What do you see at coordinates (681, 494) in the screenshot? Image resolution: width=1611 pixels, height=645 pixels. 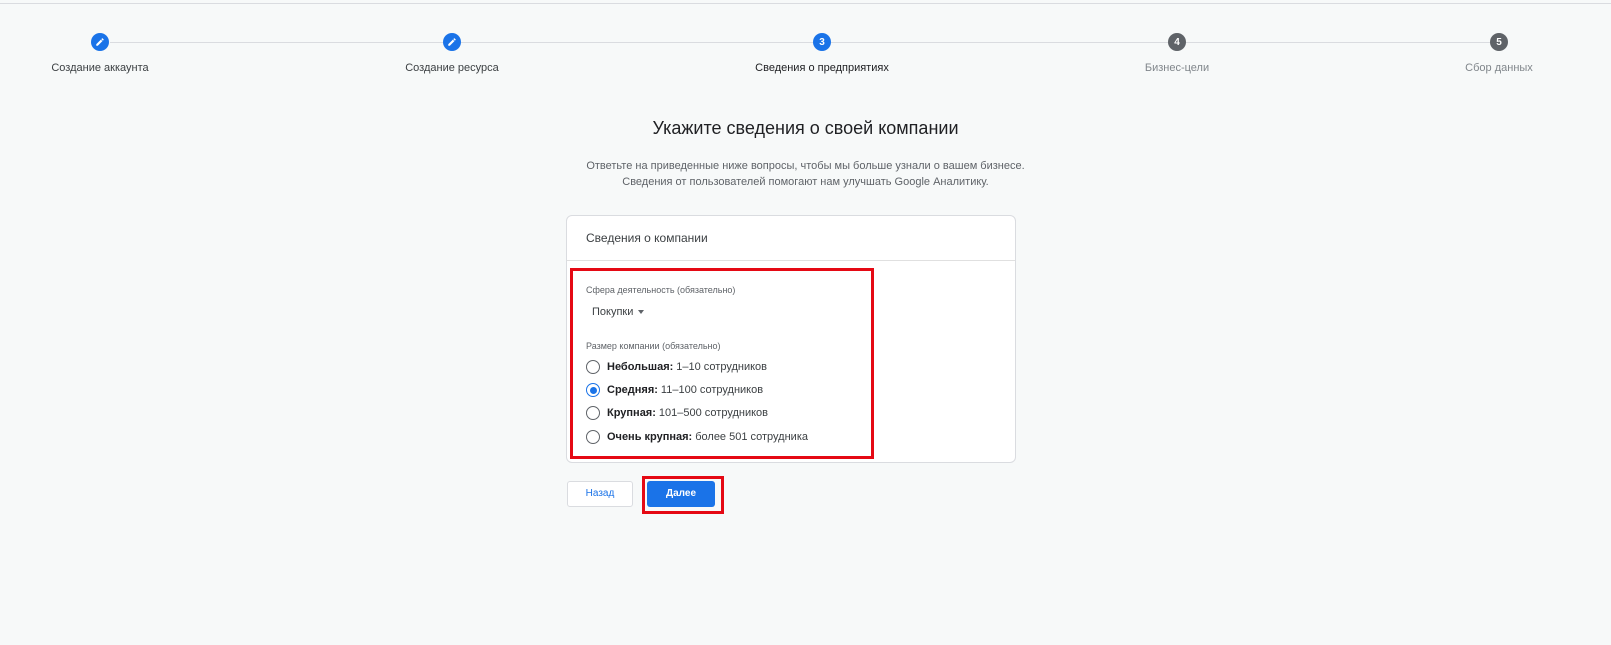 I see `next-button: Далее` at bounding box center [681, 494].